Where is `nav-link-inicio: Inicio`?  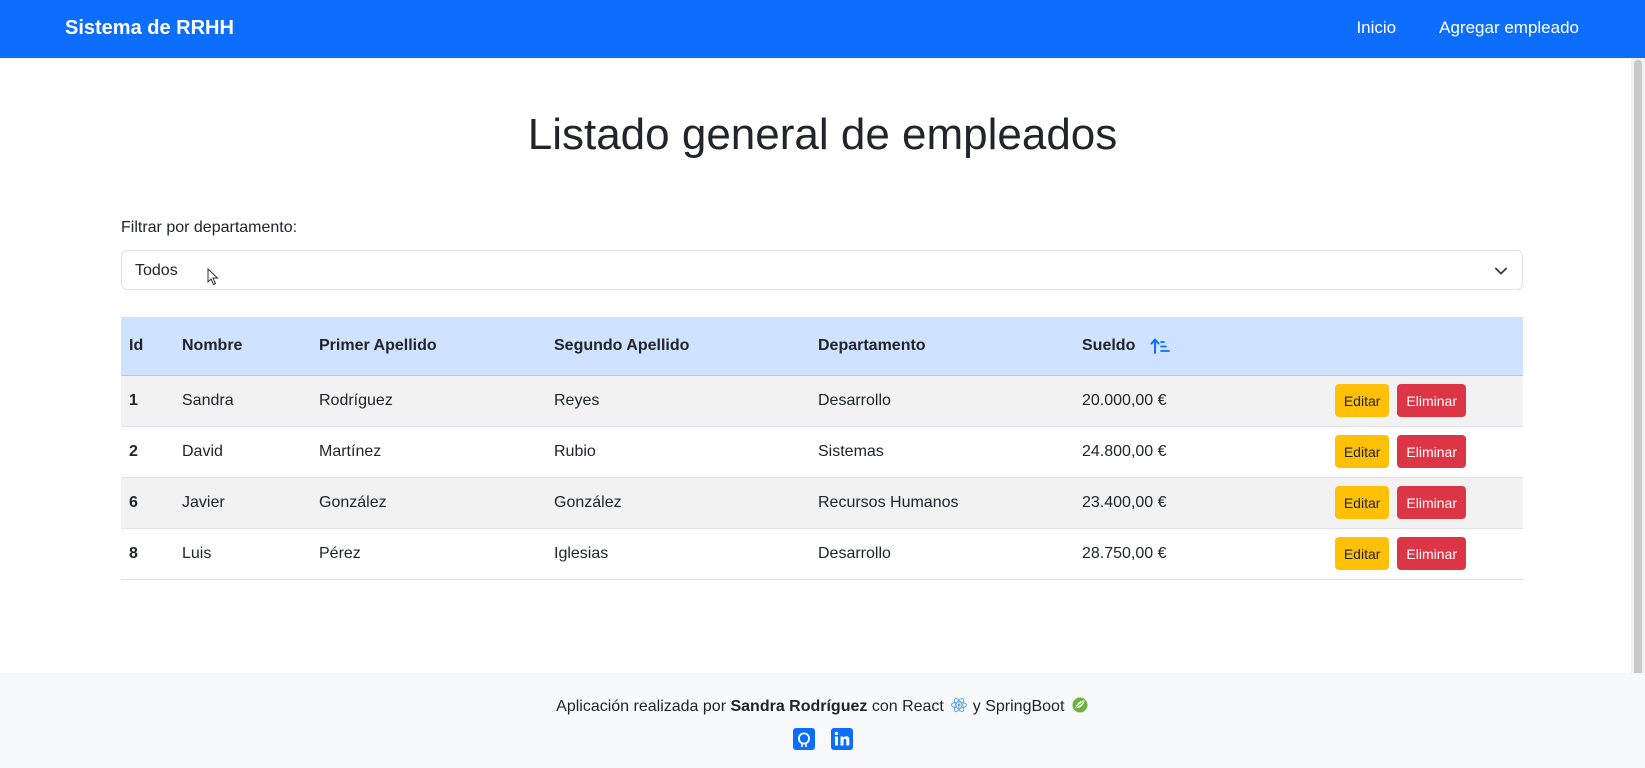
nav-link-inicio: Inicio is located at coordinates (1376, 28).